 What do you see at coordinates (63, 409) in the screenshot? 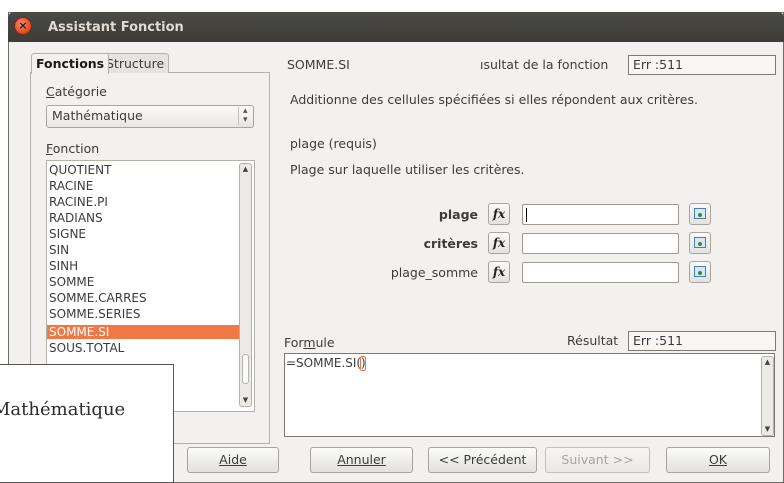
I see `tooltip-text: Mathématique` at bounding box center [63, 409].